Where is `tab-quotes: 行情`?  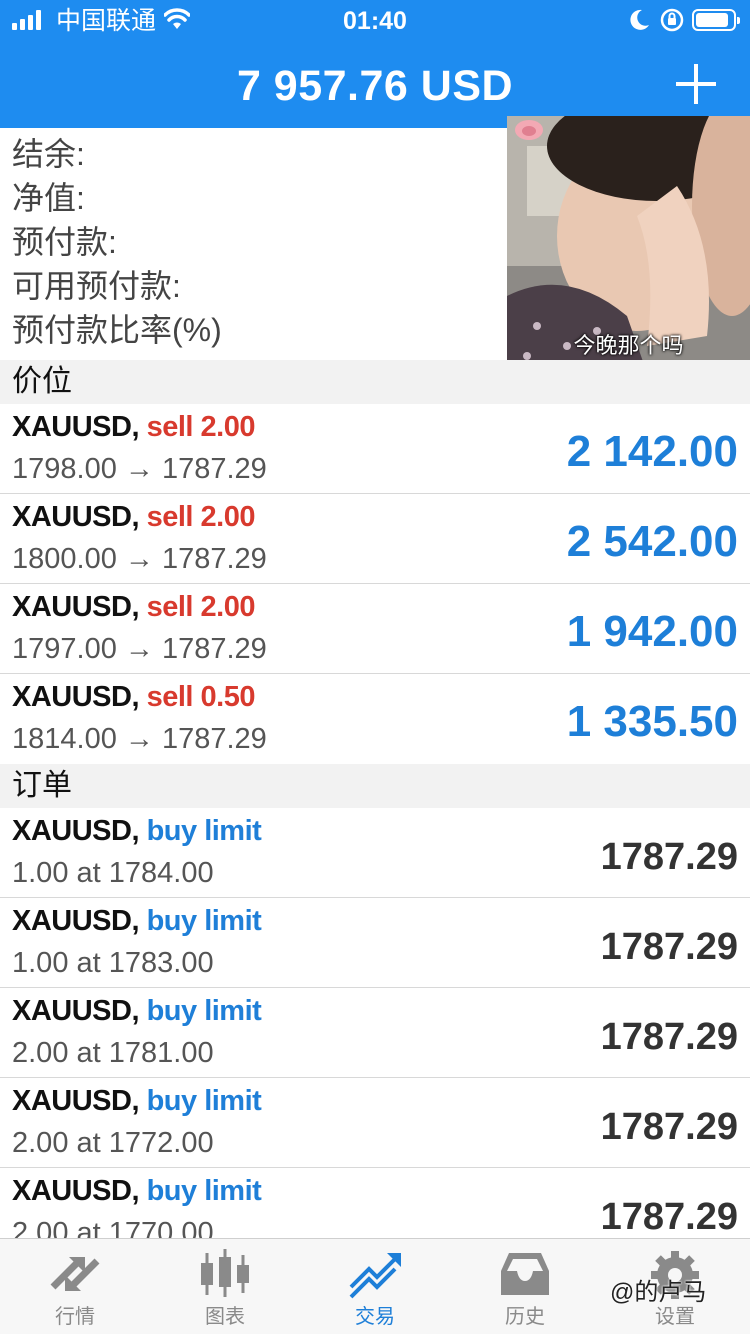 tab-quotes: 行情 is located at coordinates (75, 1286).